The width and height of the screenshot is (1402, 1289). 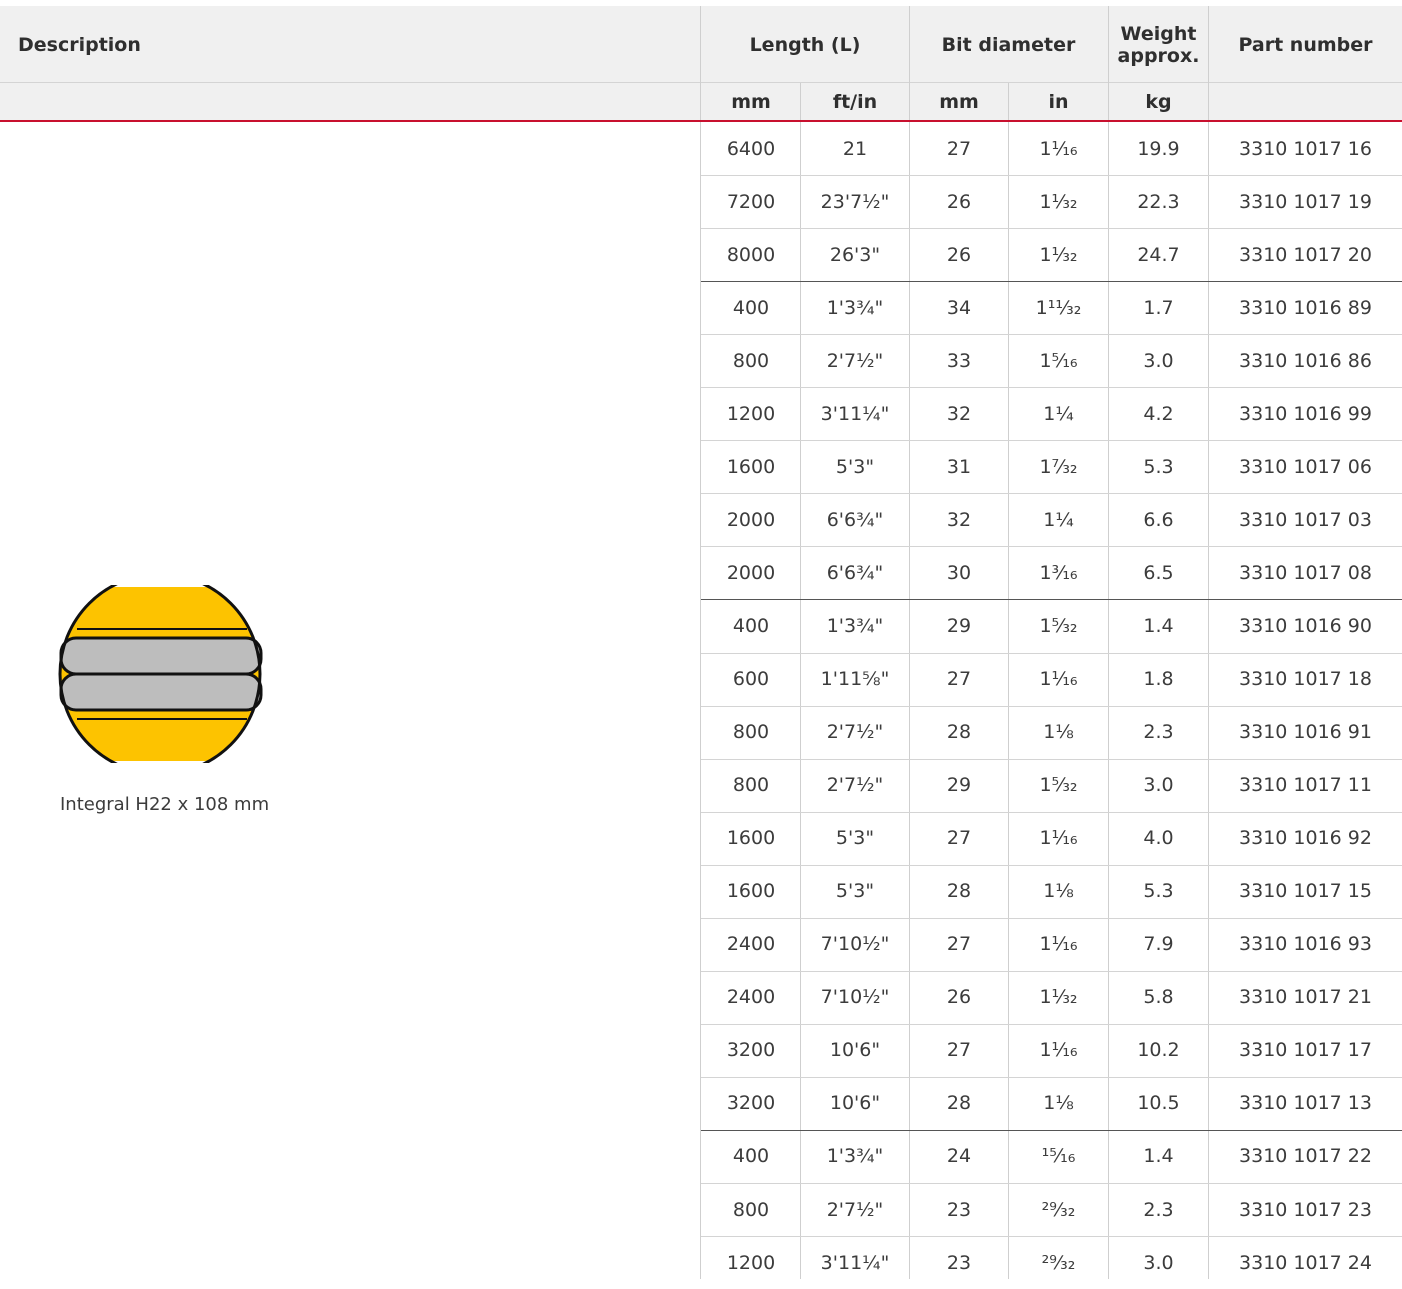 What do you see at coordinates (959, 466) in the screenshot?
I see `cell-diameter-mm: 31` at bounding box center [959, 466].